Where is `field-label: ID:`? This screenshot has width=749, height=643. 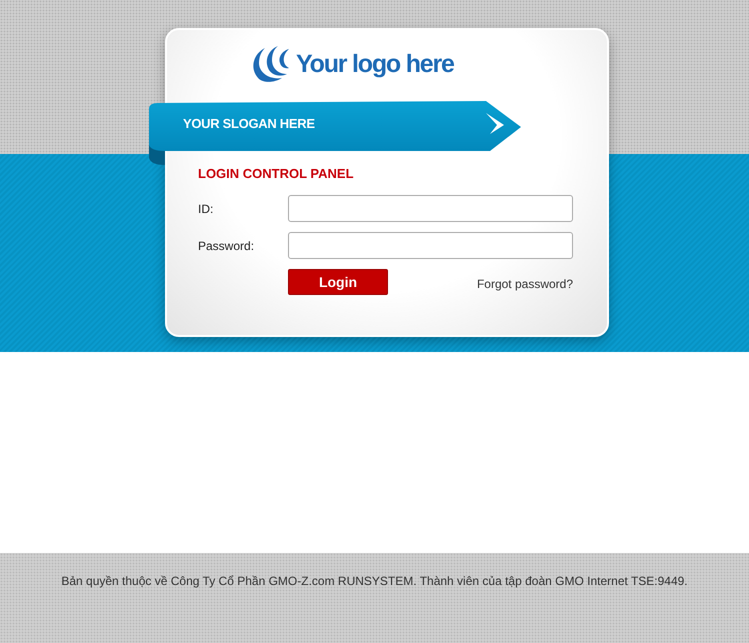 field-label: ID: is located at coordinates (206, 209).